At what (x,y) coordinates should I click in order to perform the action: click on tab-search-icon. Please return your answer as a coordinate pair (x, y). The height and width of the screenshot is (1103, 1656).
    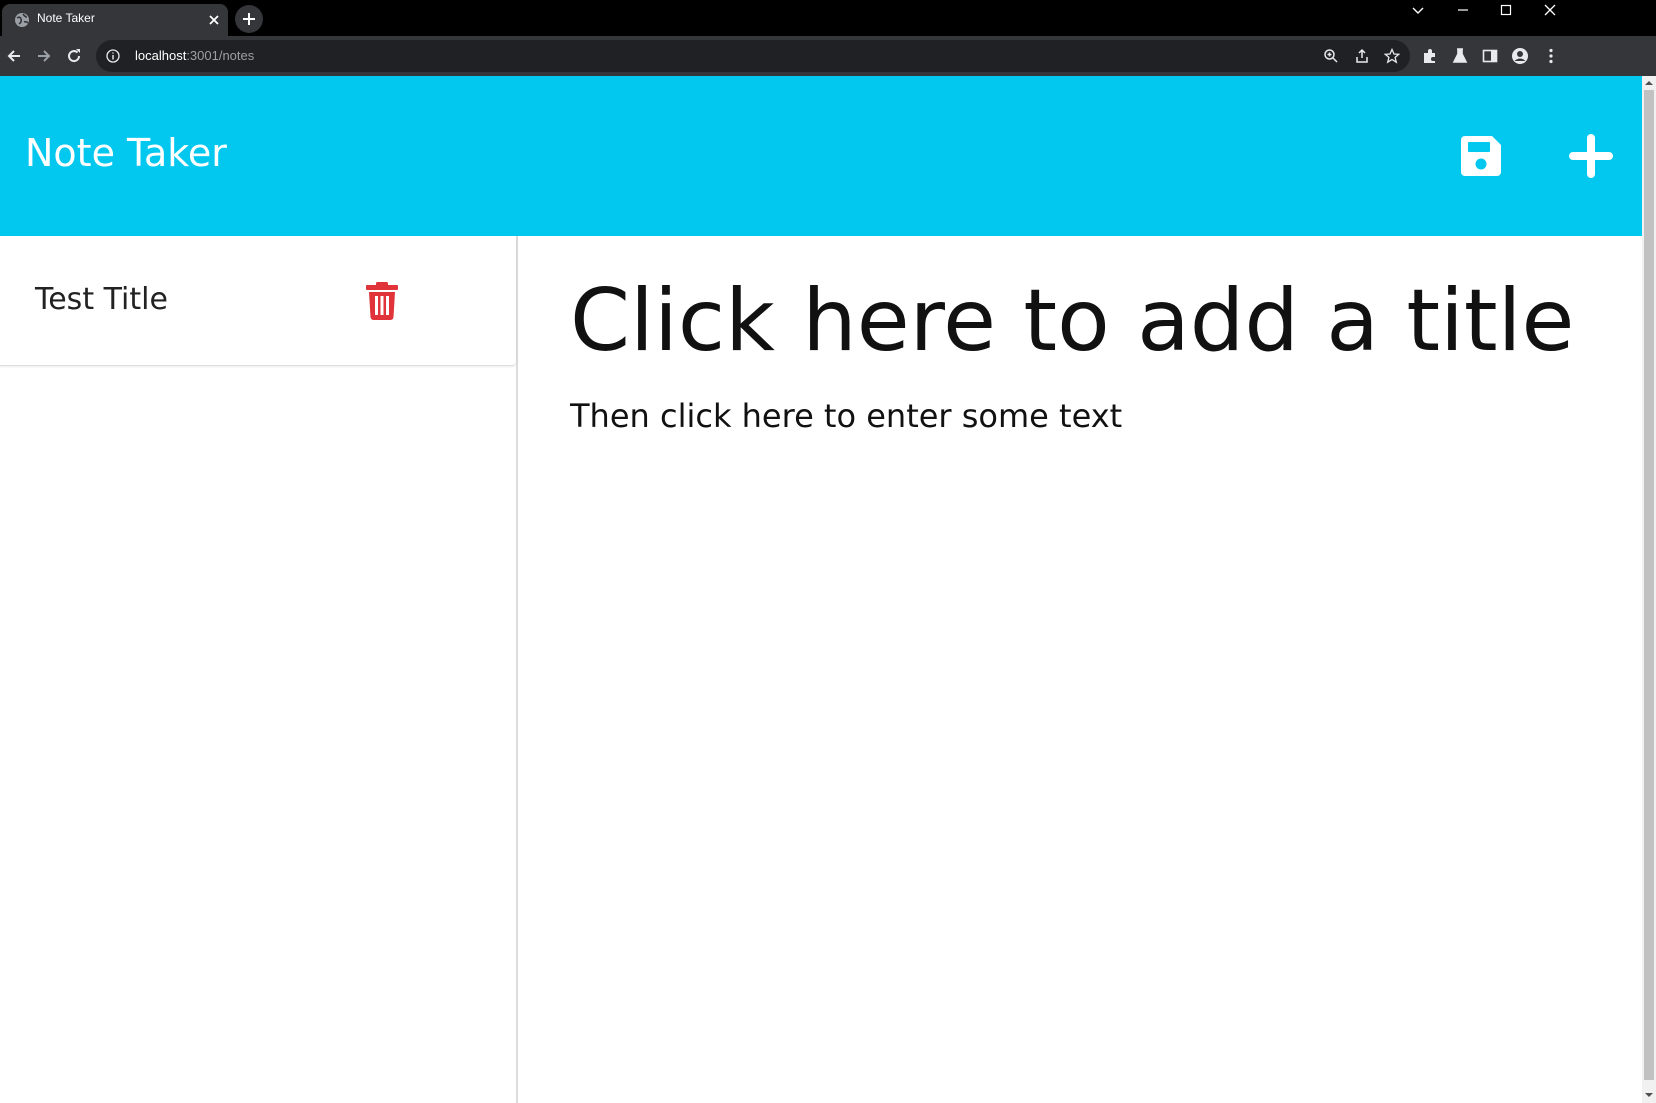
    Looking at the image, I should click on (1418, 10).